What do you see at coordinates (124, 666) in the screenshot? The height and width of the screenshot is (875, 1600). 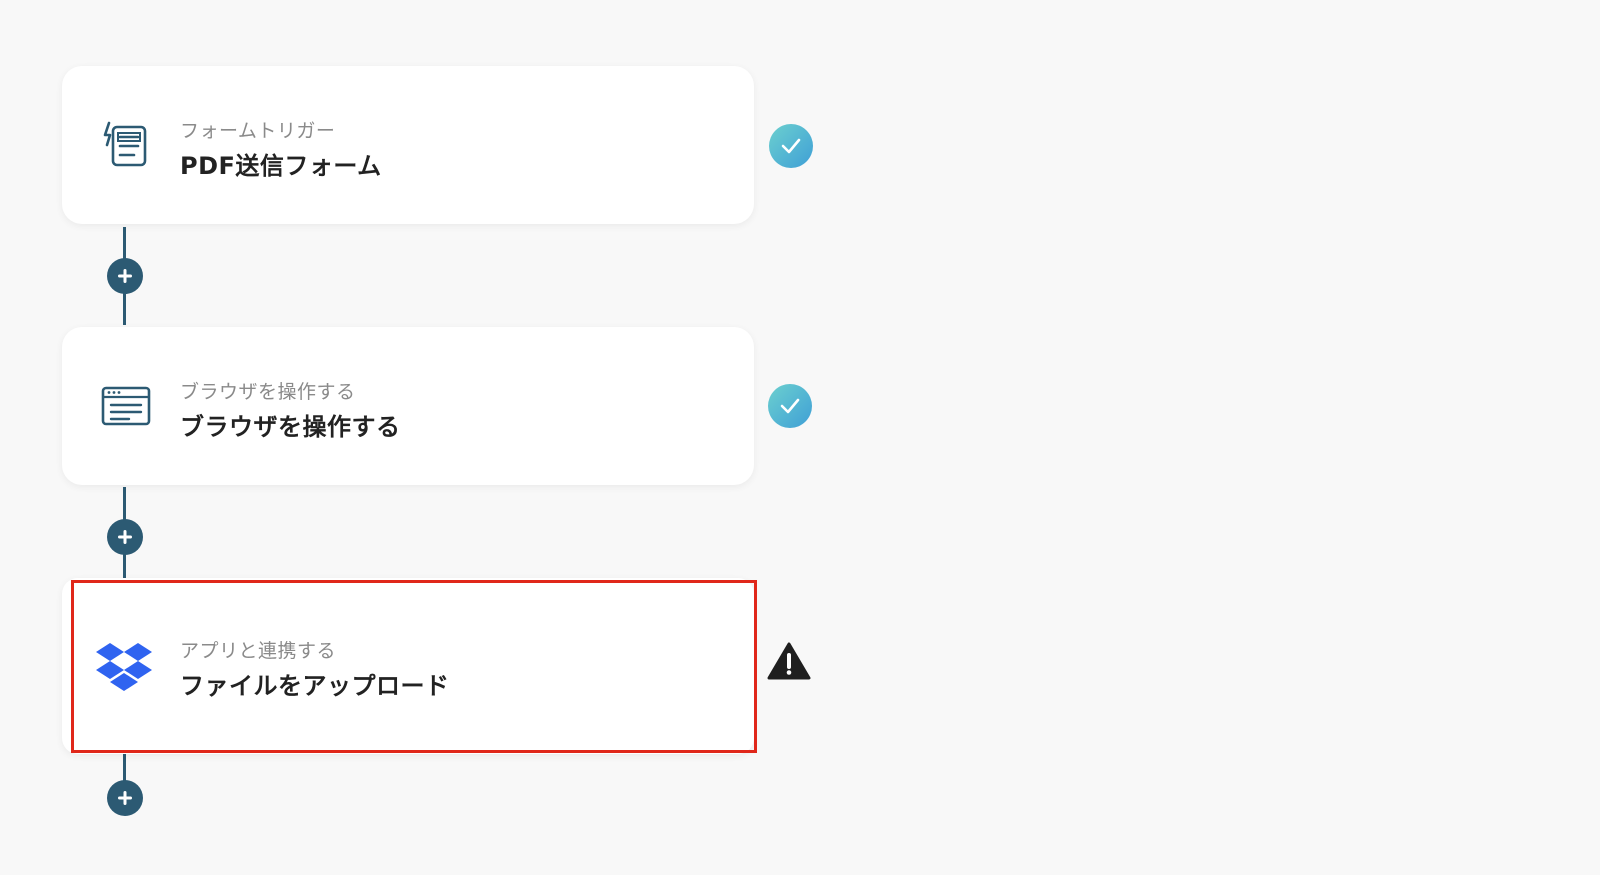 I see `dropbox-icon` at bounding box center [124, 666].